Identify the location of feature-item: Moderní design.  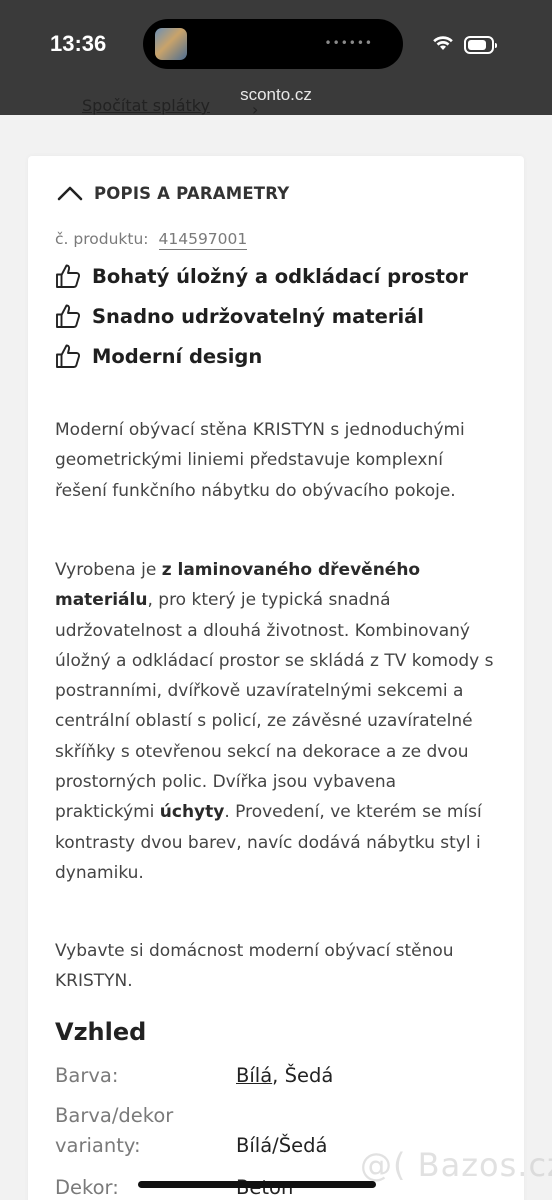
(158, 356).